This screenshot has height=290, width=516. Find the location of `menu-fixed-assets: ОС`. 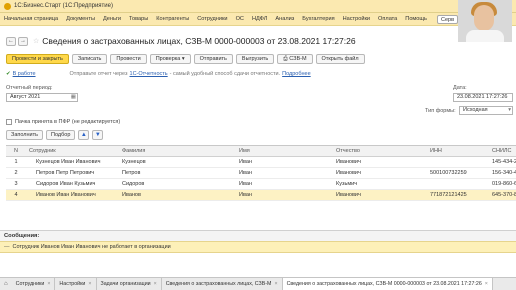

menu-fixed-assets: ОС is located at coordinates (240, 19).